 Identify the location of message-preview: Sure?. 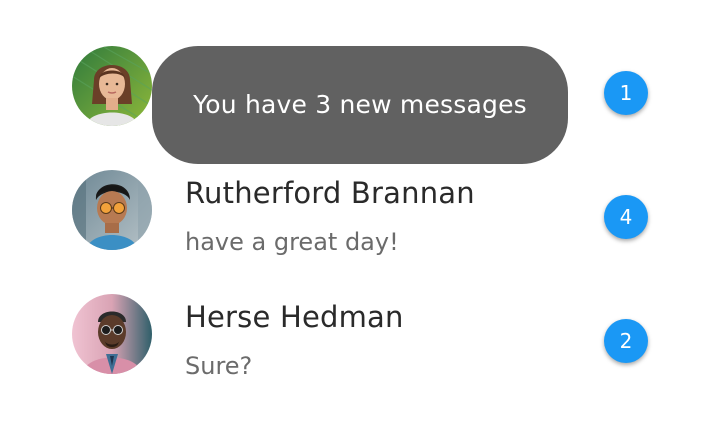
(219, 366).